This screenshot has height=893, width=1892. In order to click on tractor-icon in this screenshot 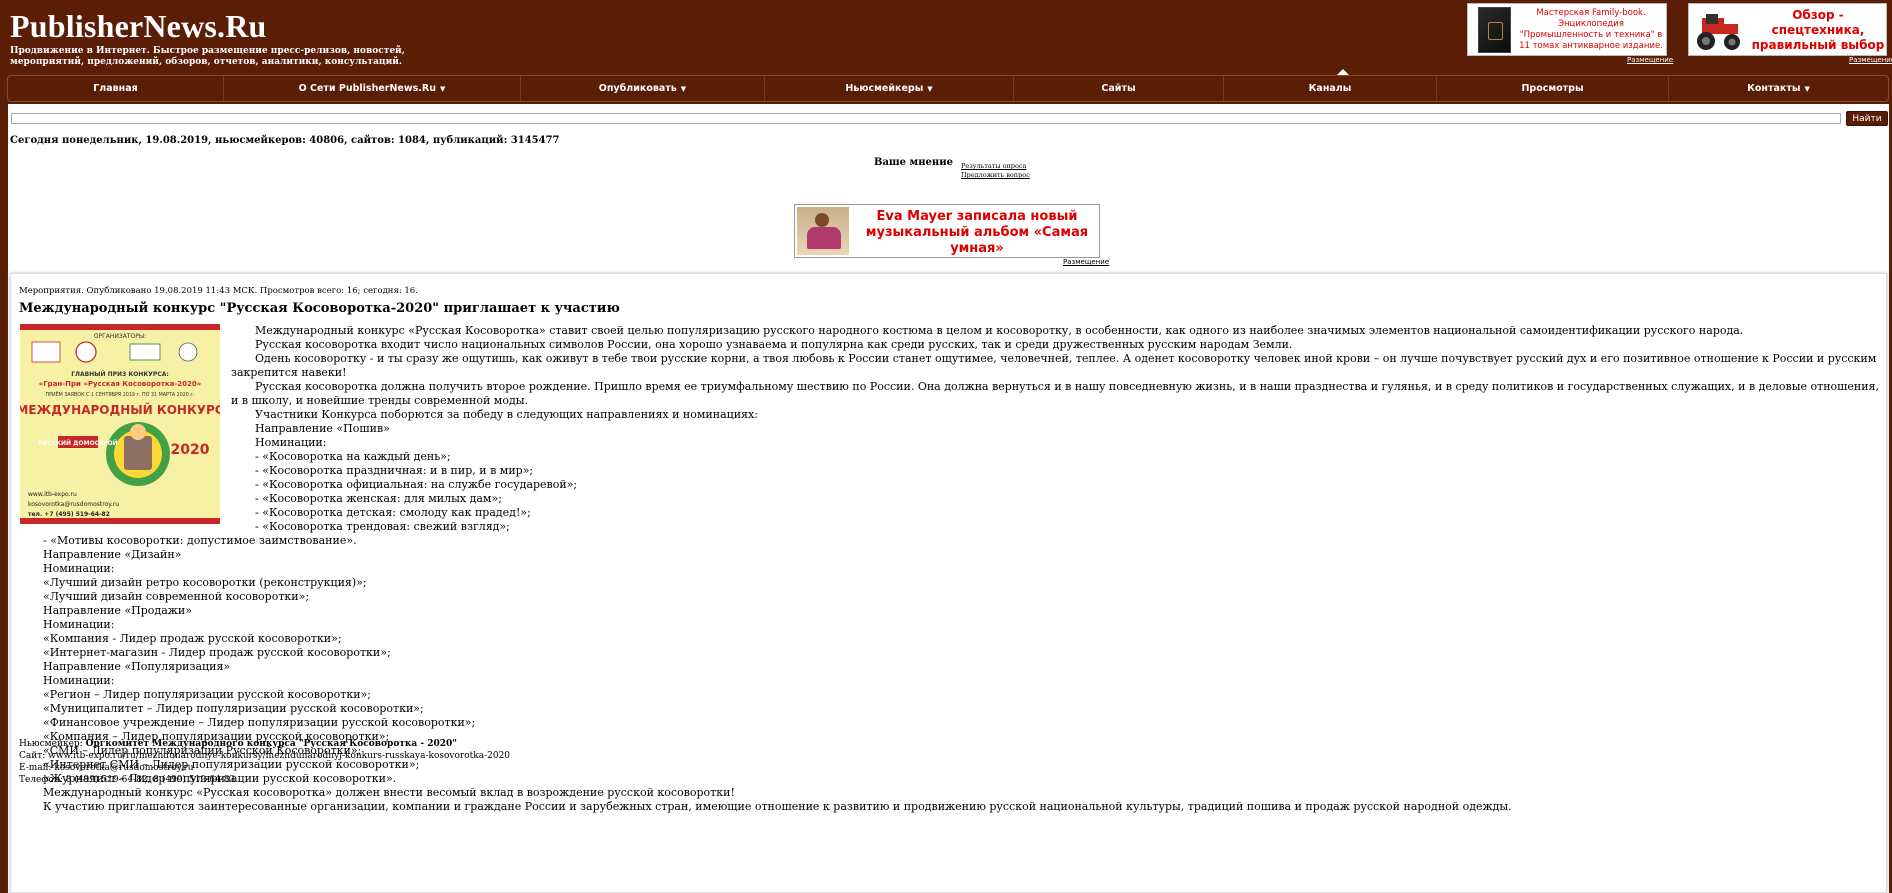, I will do `click(1718, 32)`.